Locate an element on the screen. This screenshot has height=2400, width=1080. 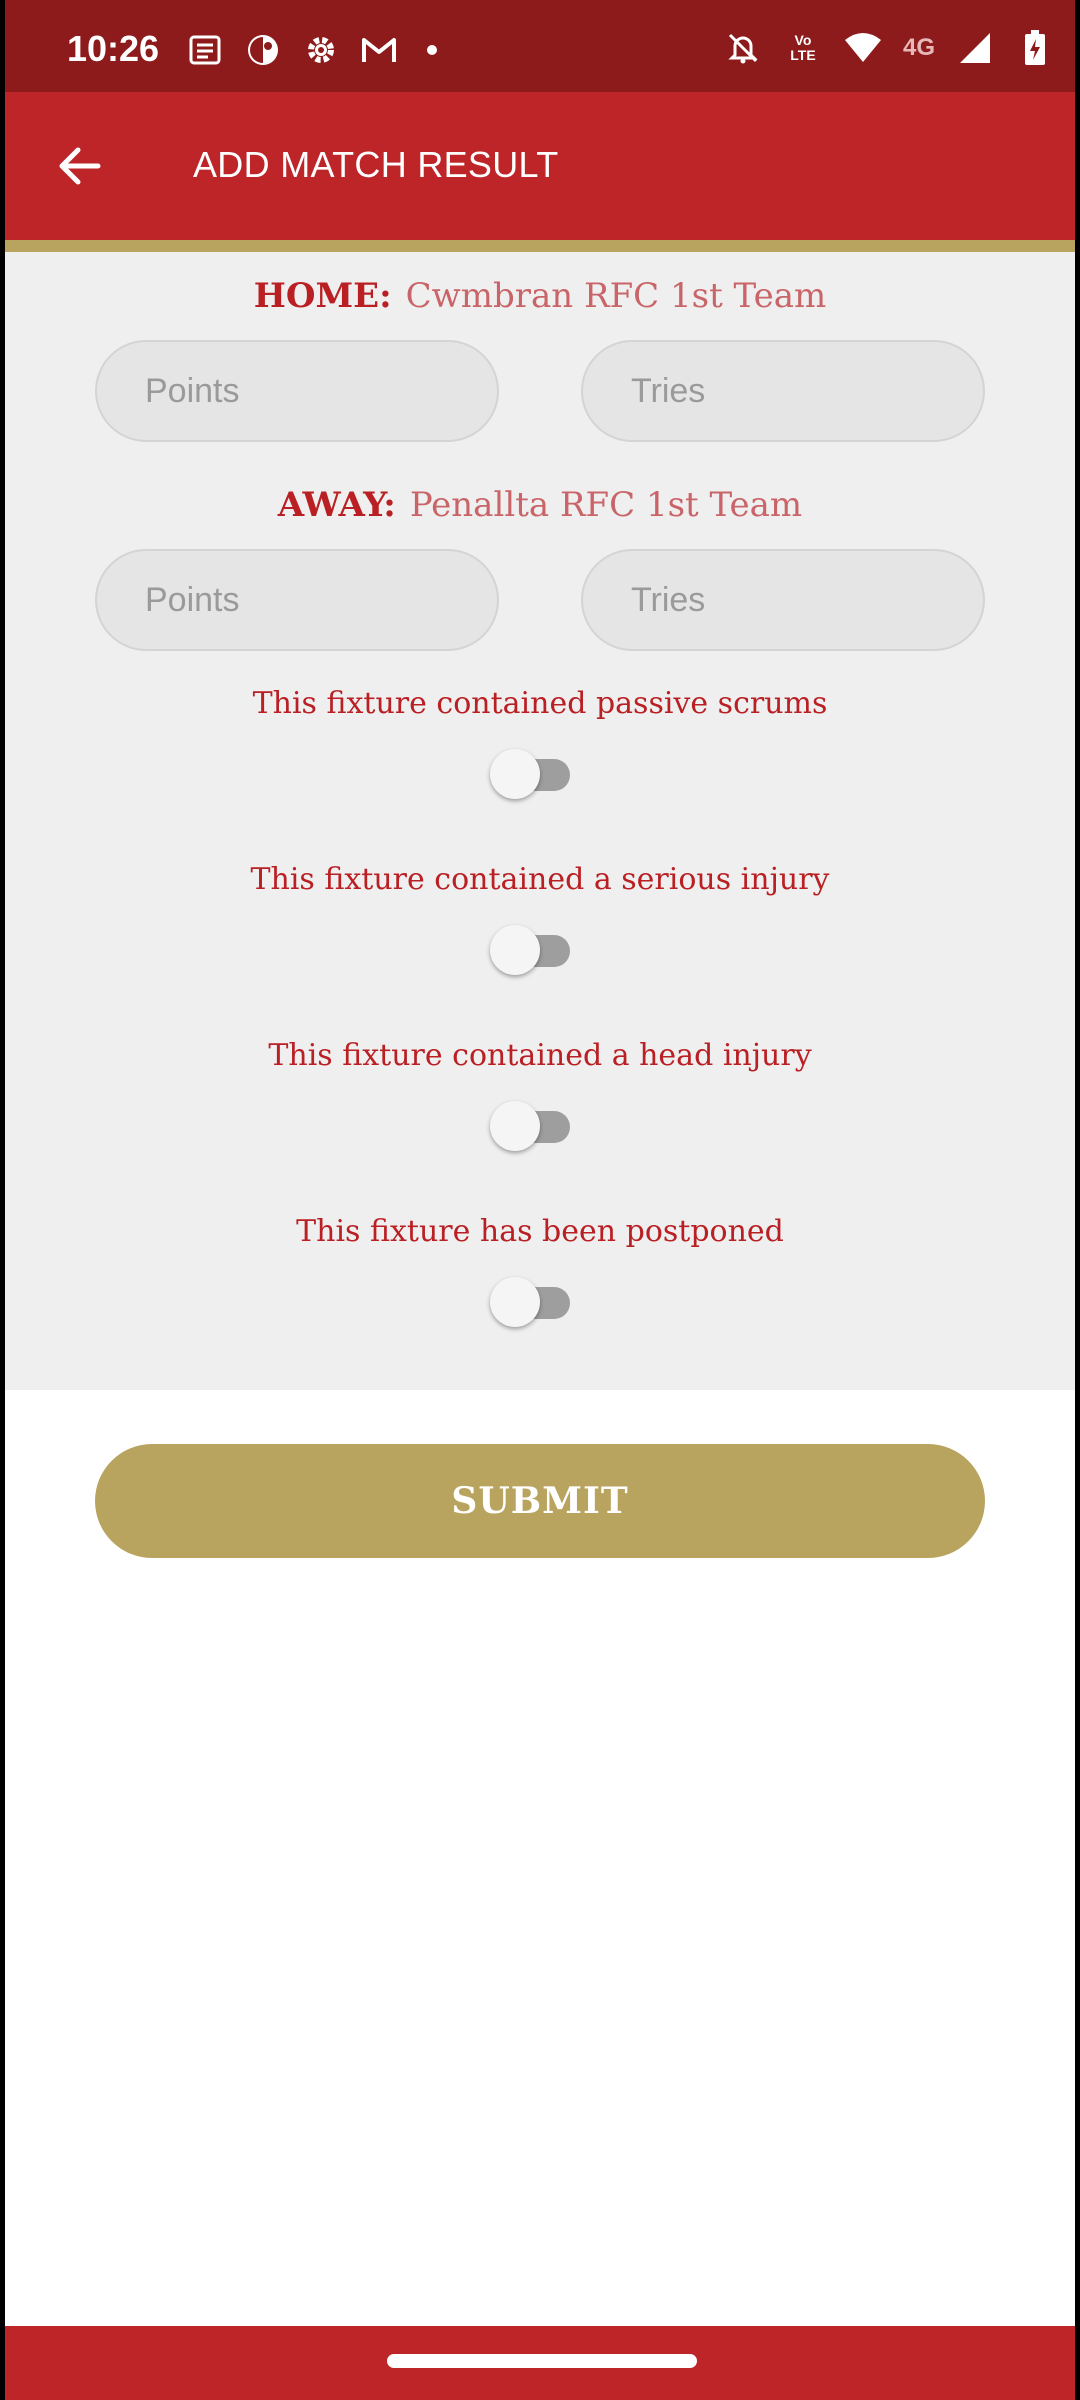
volte-icon: Vo LTE is located at coordinates (803, 47).